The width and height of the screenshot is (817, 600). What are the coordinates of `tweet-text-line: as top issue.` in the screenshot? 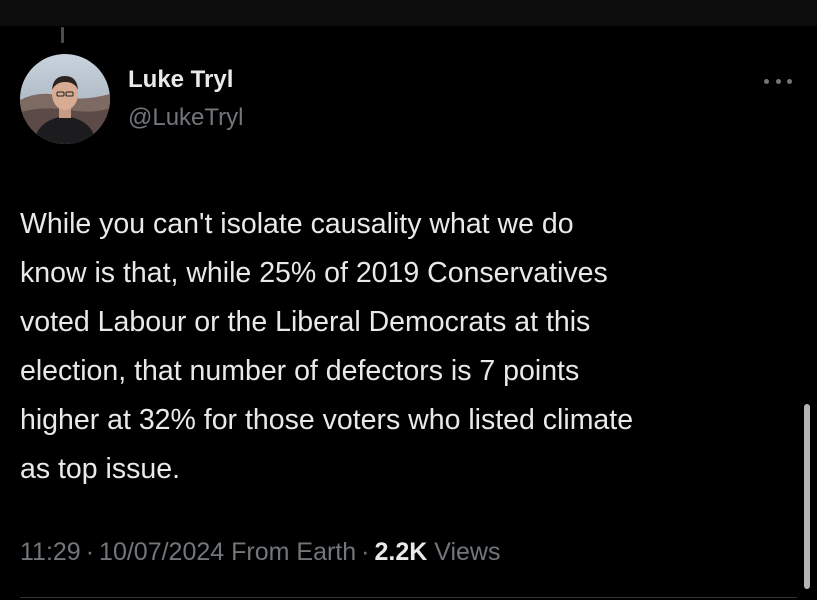 It's located at (100, 469).